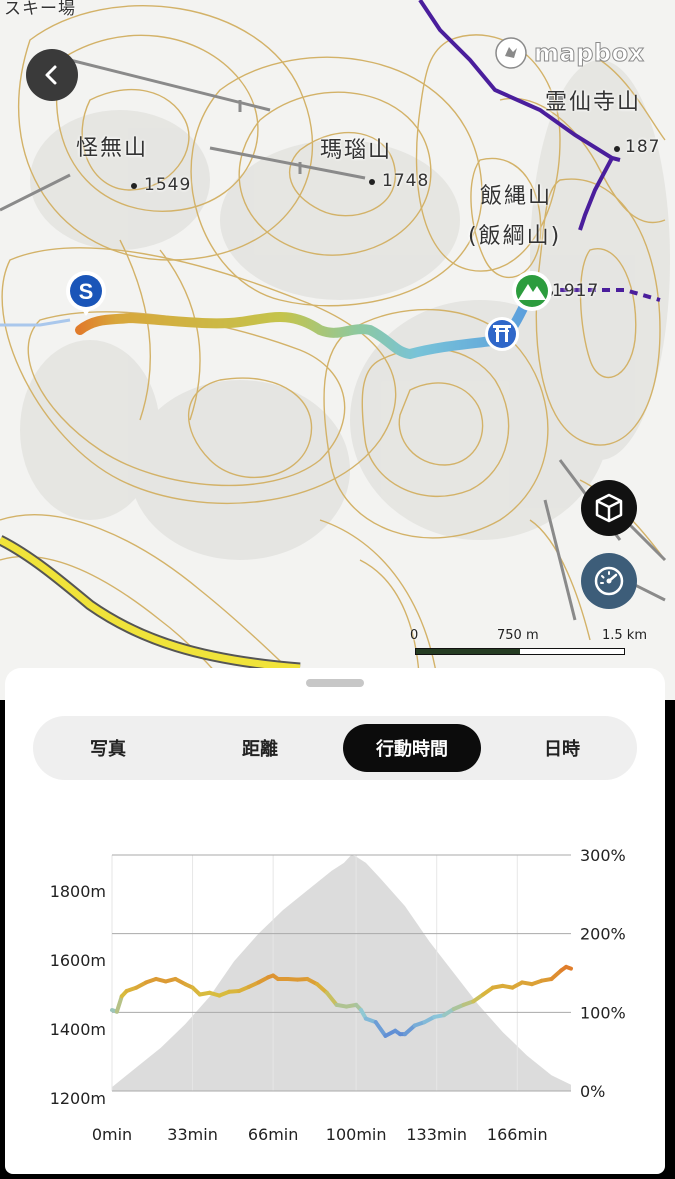  I want to click on chevron-left-icon, so click(51, 75).